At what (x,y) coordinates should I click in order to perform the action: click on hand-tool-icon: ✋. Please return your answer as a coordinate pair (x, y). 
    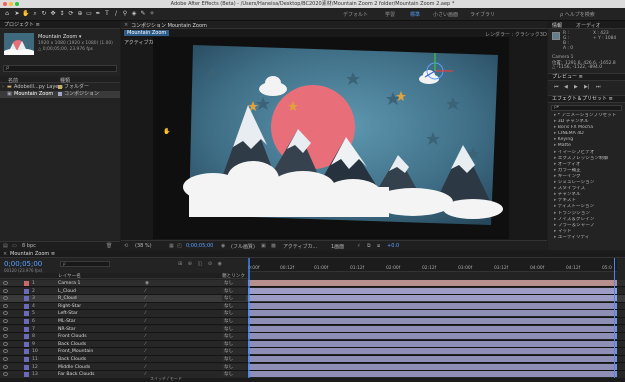
    Looking at the image, I should click on (26, 14).